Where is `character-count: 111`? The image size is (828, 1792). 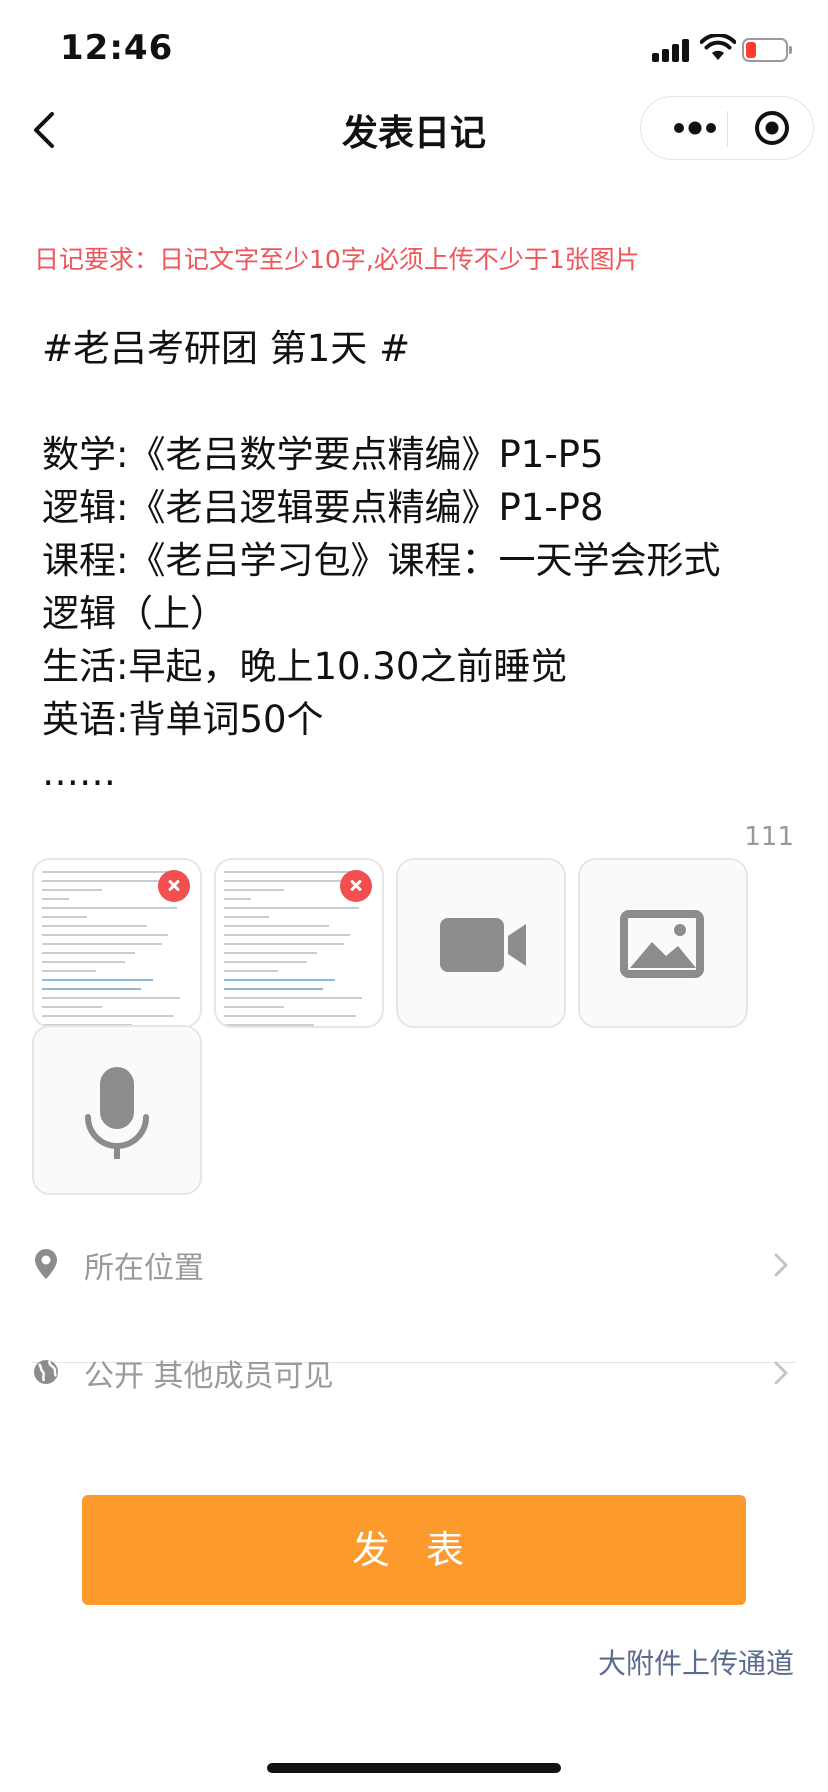
character-count: 111 is located at coordinates (769, 837).